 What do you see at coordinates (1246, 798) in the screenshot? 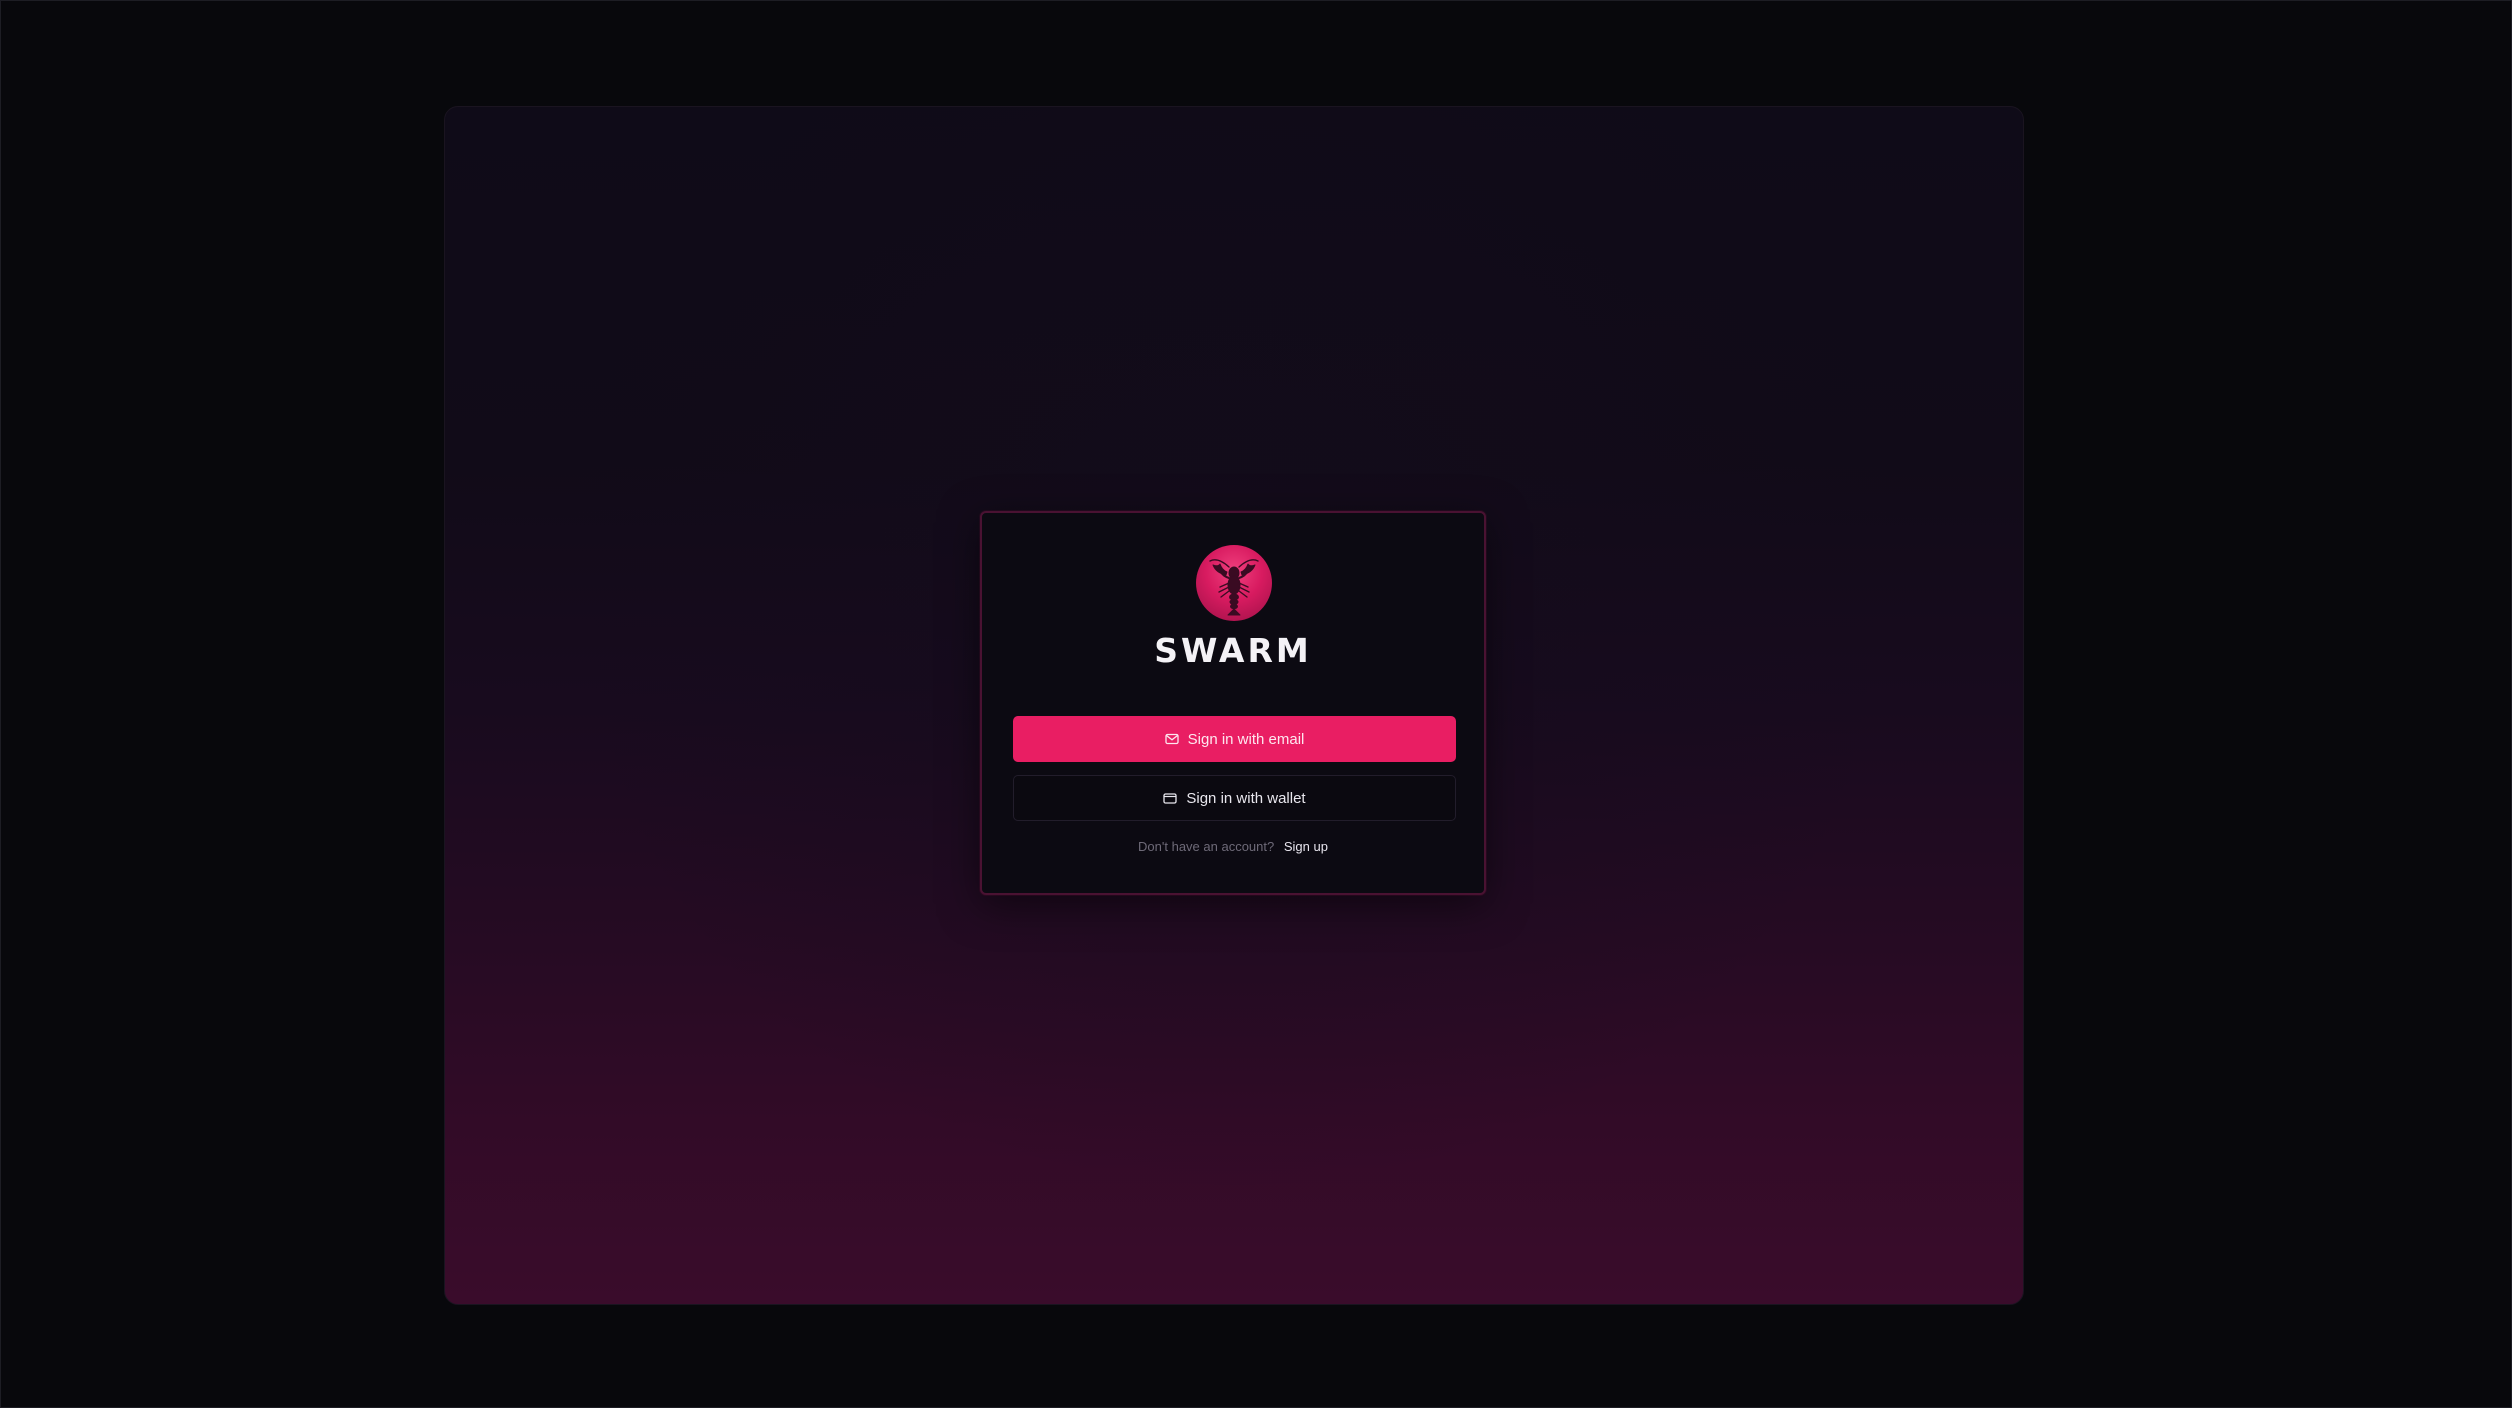
I see `sign-in-wallet-label: Sign in with wallet` at bounding box center [1246, 798].